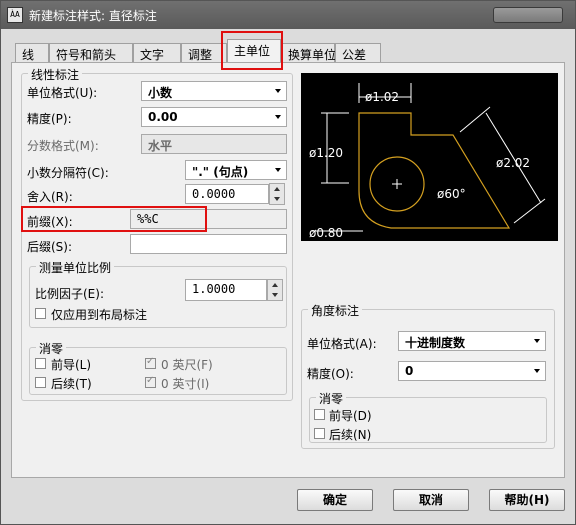 This screenshot has height=525, width=576. What do you see at coordinates (50, 247) in the screenshot?
I see `suffix-label: 后缀(S):` at bounding box center [50, 247].